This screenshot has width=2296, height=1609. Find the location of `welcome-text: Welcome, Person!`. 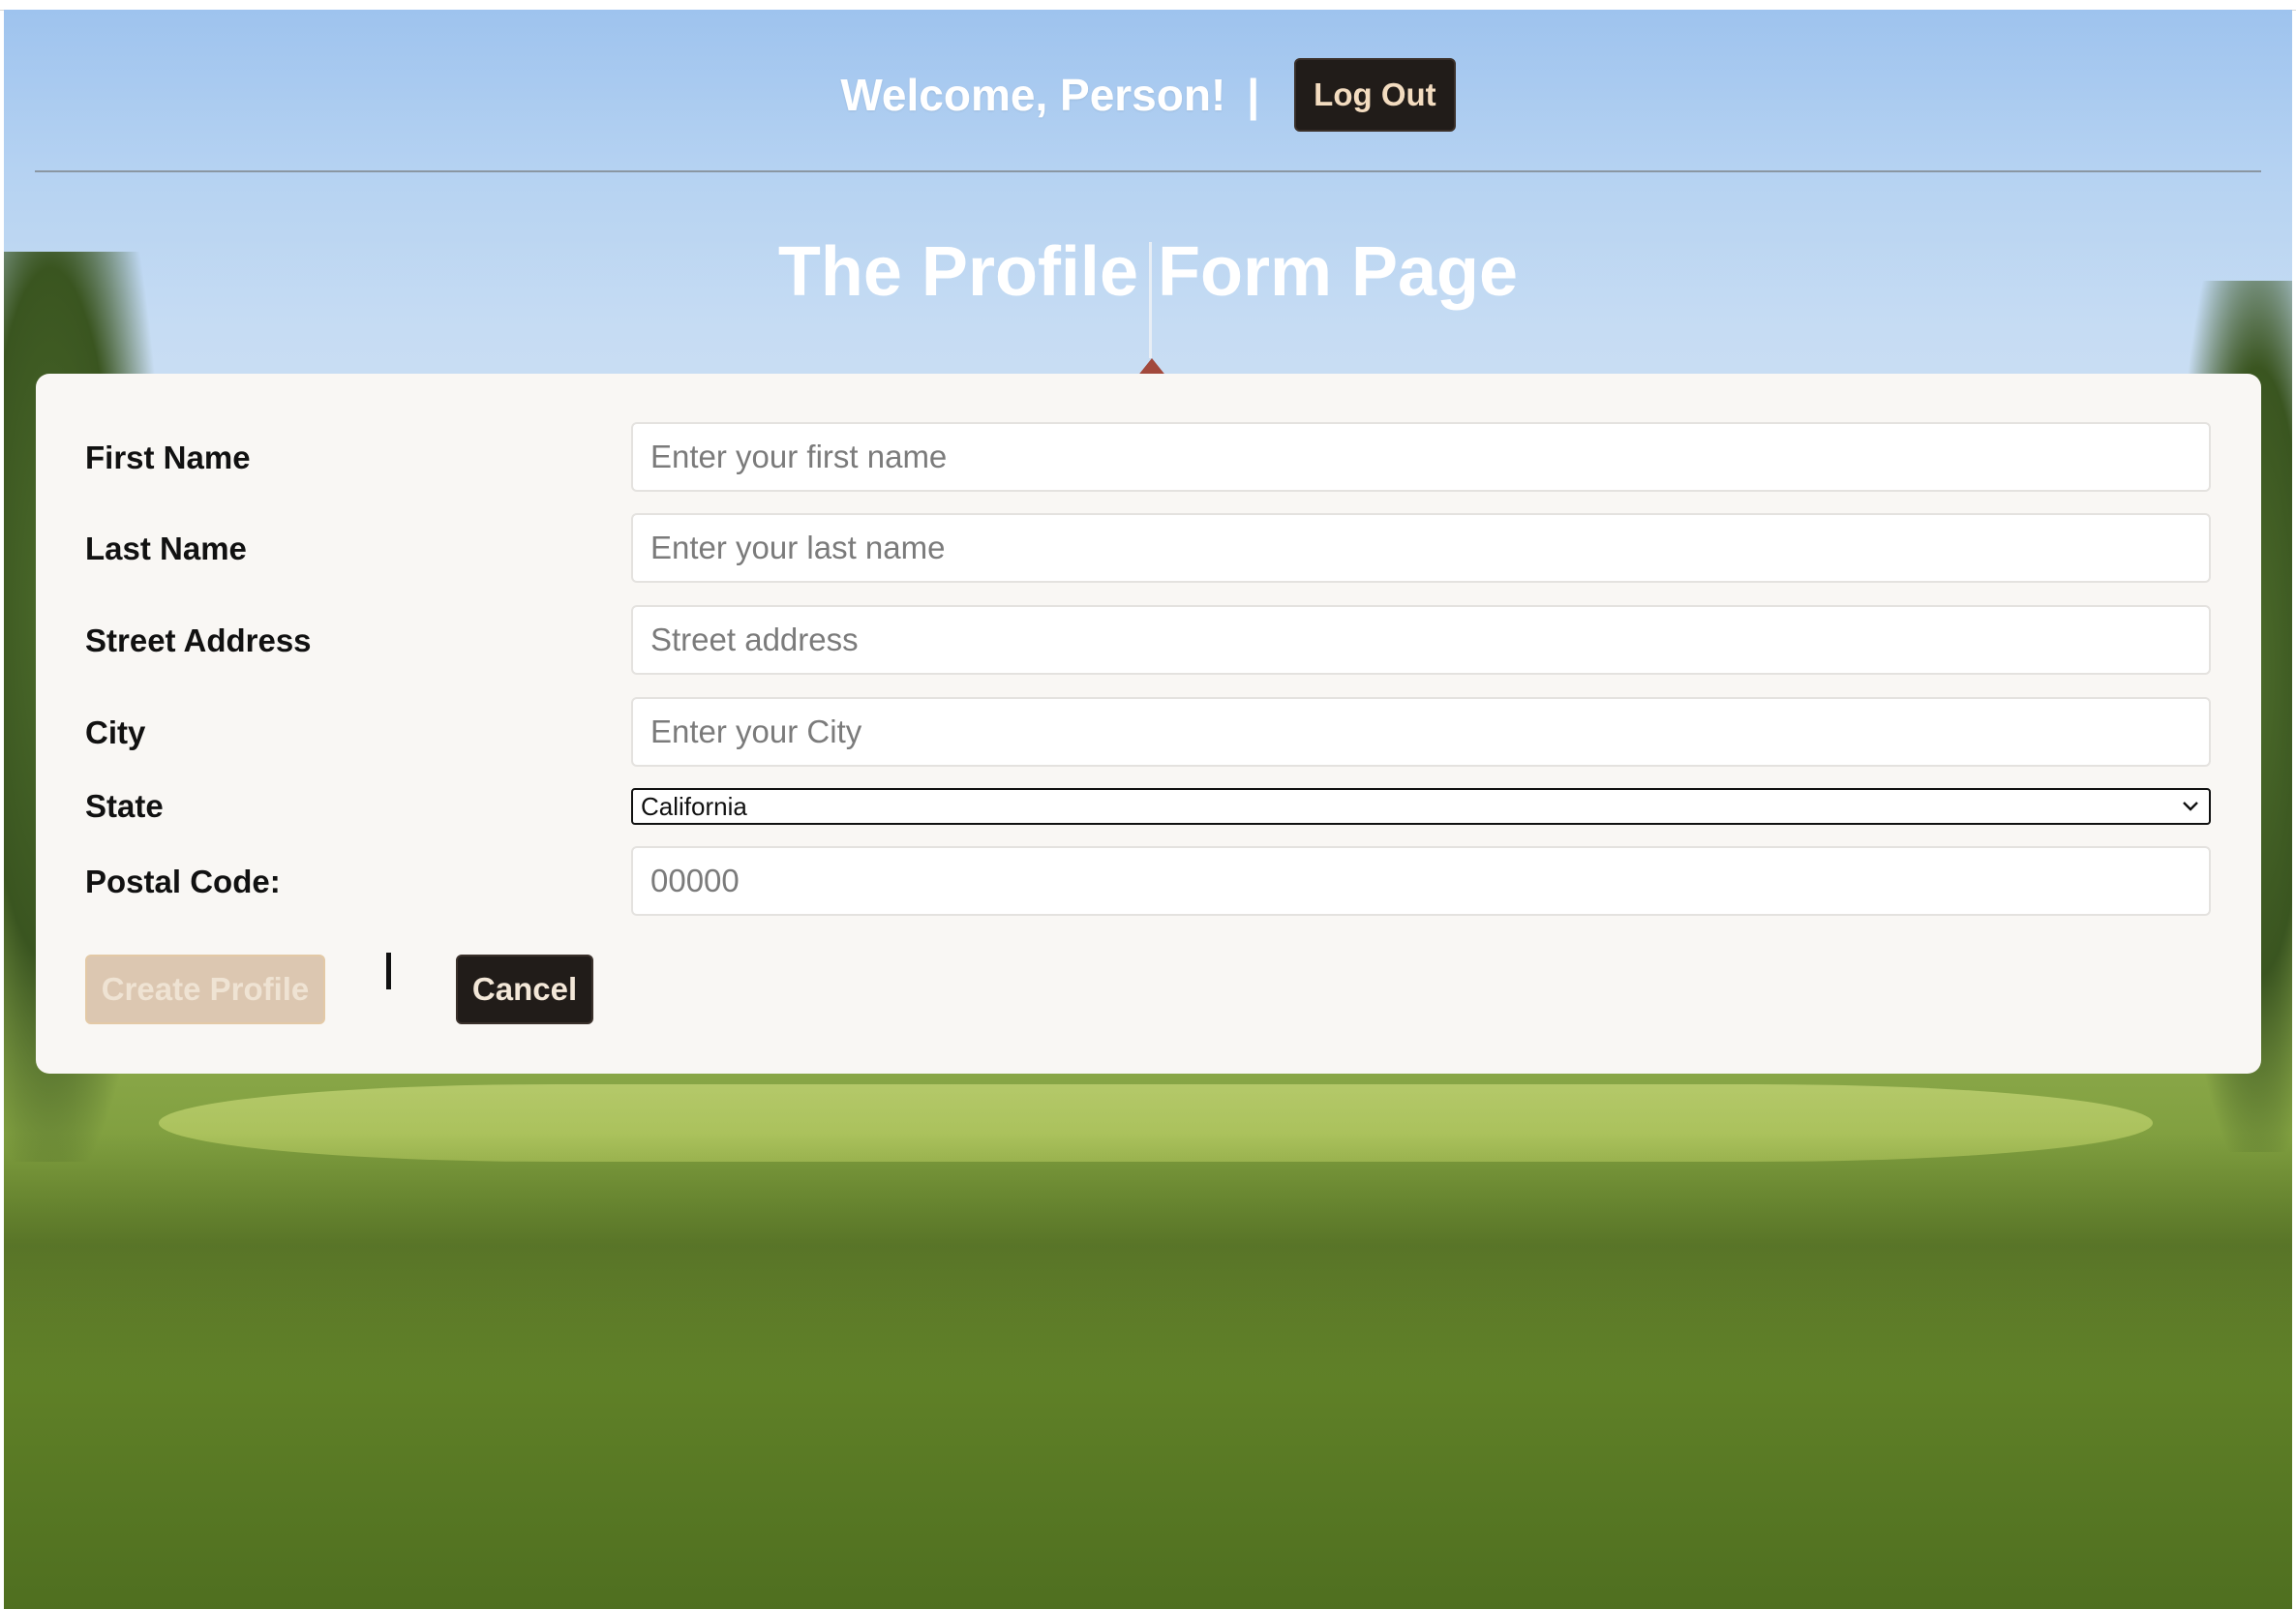

welcome-text: Welcome, Person! is located at coordinates (1033, 95).